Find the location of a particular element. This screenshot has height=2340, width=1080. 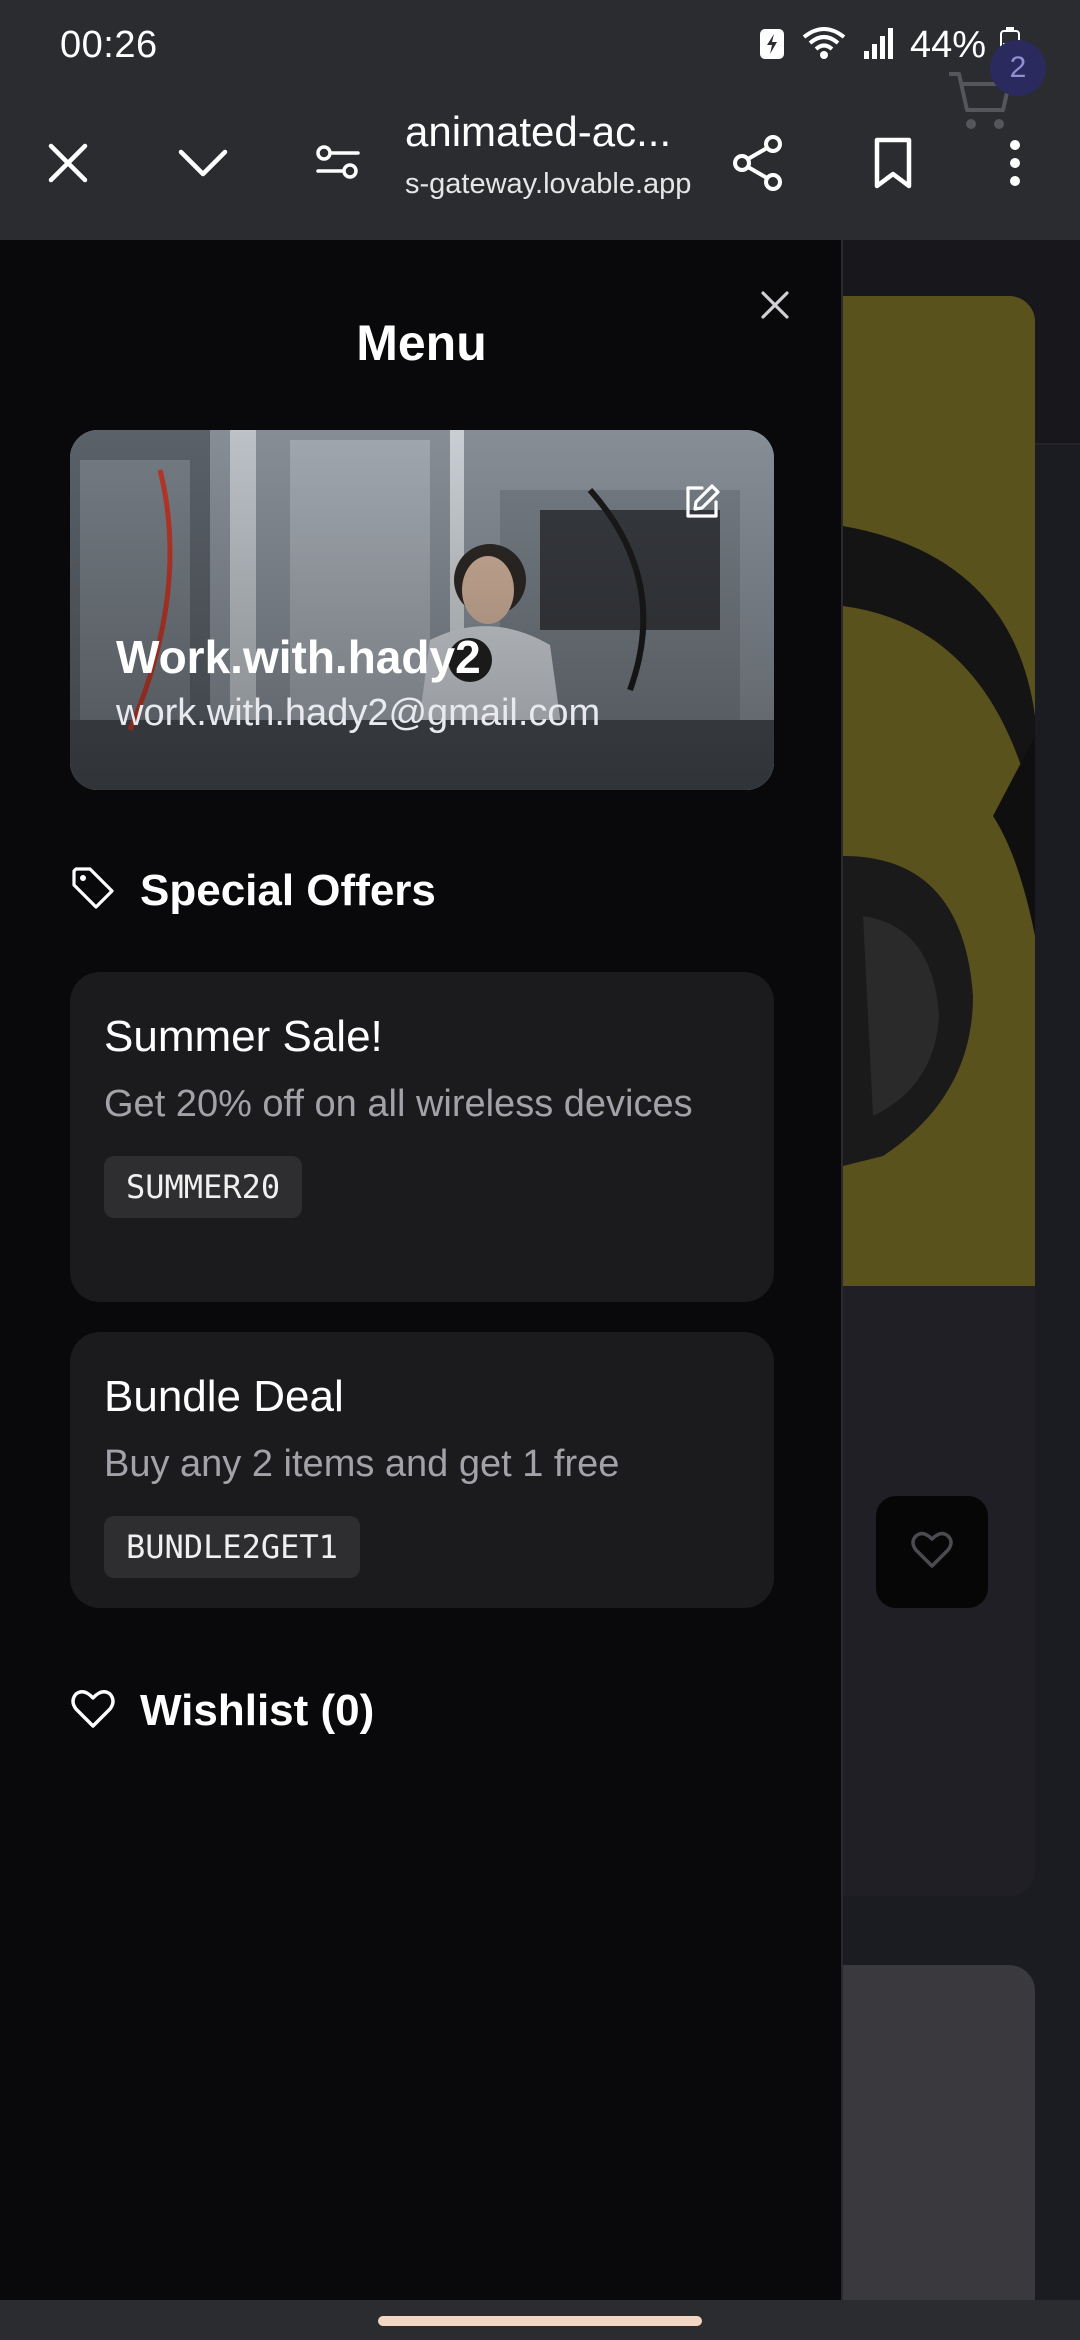

special-offers-label: Special Offers is located at coordinates (288, 890).